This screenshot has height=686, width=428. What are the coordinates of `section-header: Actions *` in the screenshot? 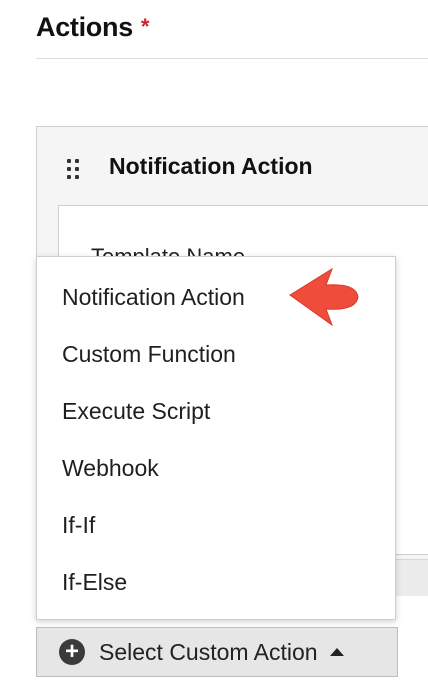 It's located at (92, 27).